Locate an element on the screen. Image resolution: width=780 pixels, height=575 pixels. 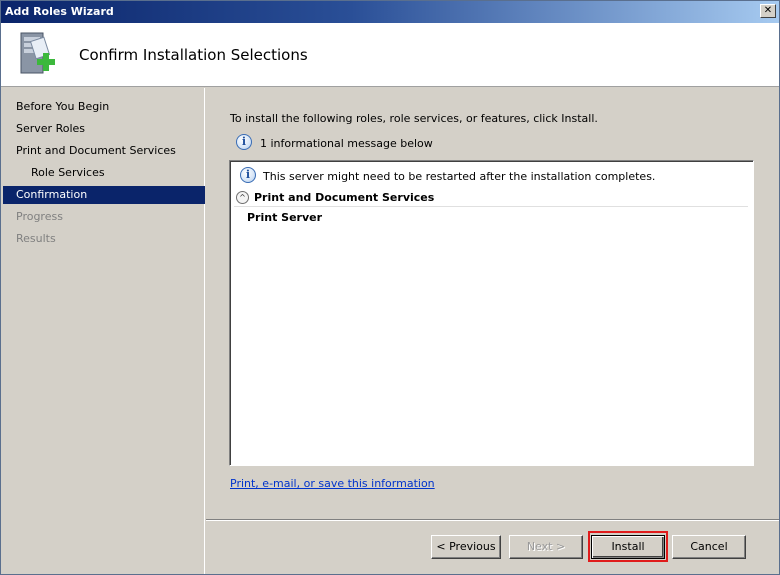
cancel-button: Cancel is located at coordinates (709, 547).